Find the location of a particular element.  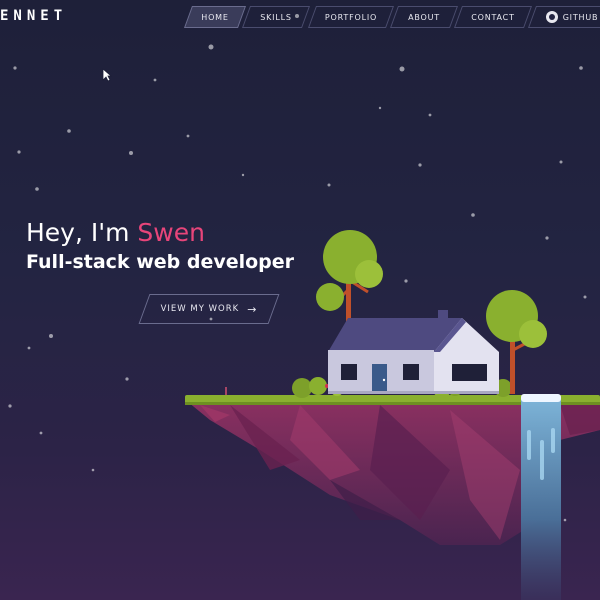

mouse-cursor-icon is located at coordinates (107, 75).